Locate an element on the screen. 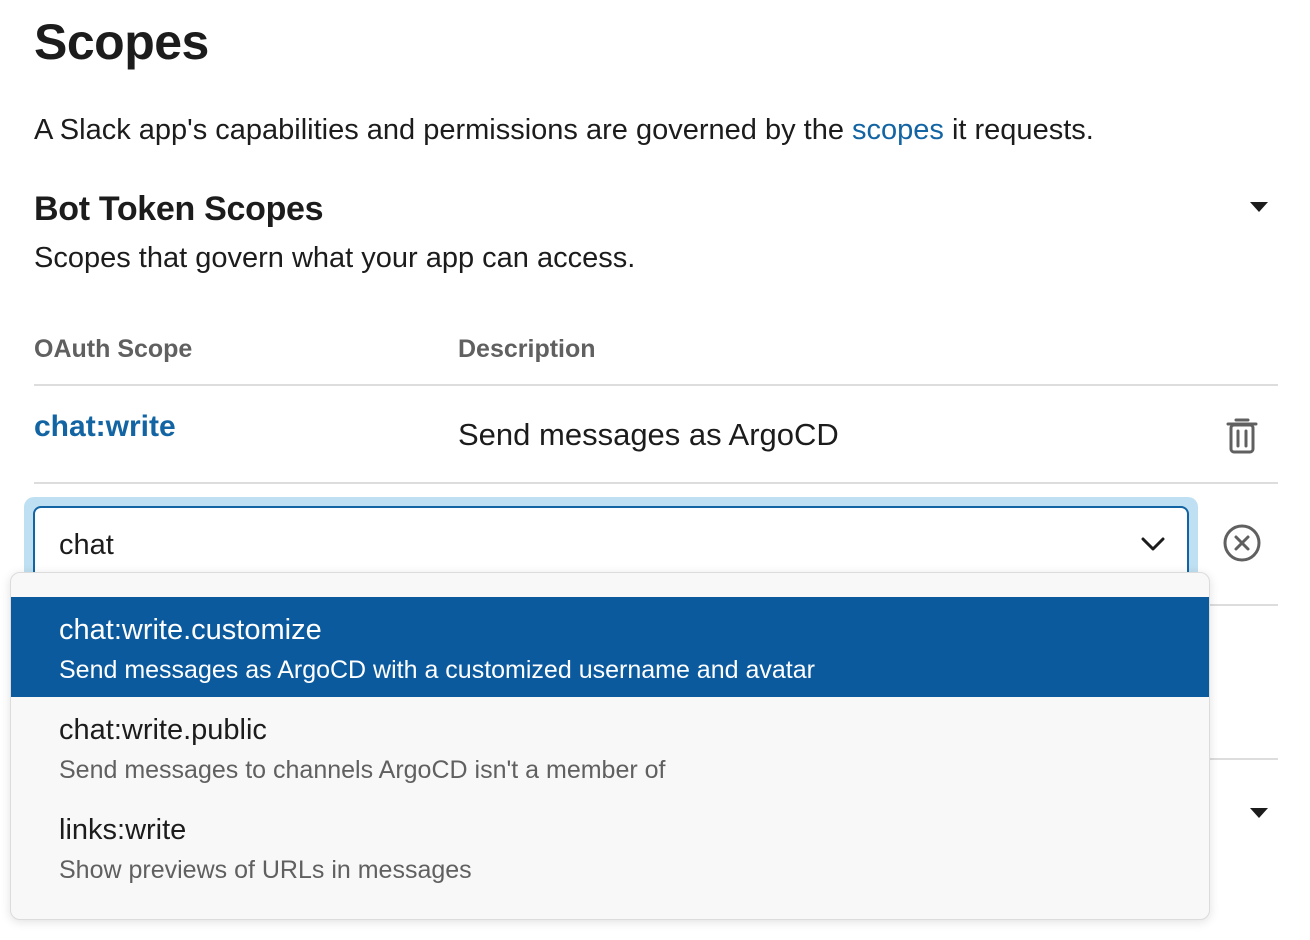  page-title: Scopes is located at coordinates (121, 42).